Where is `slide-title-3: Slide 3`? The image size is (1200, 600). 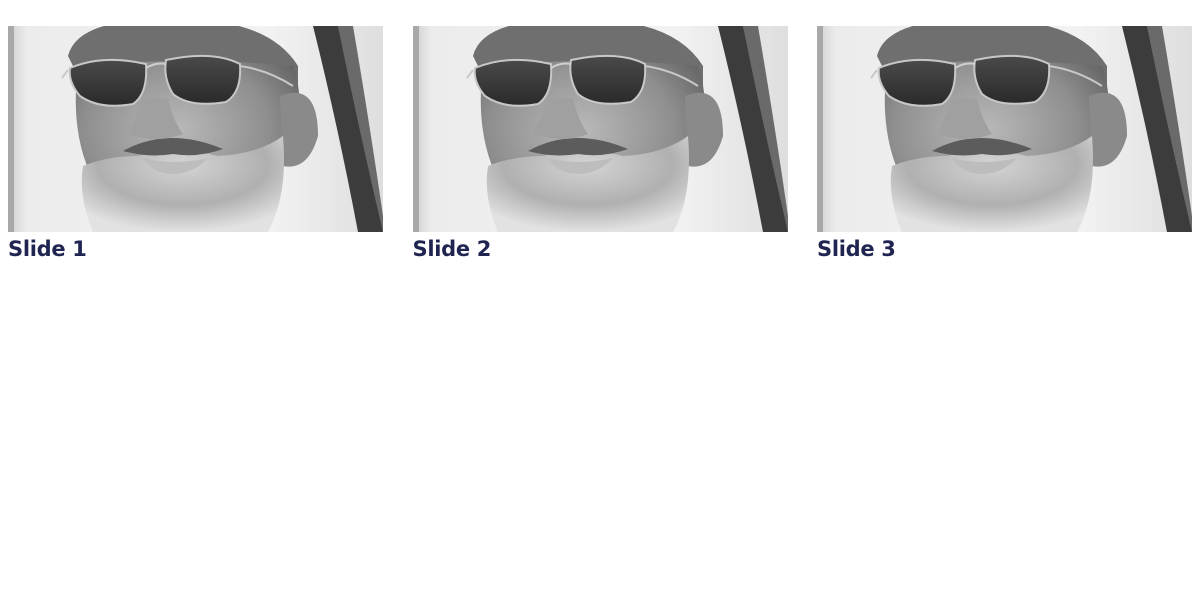 slide-title-3: Slide 3 is located at coordinates (1004, 249).